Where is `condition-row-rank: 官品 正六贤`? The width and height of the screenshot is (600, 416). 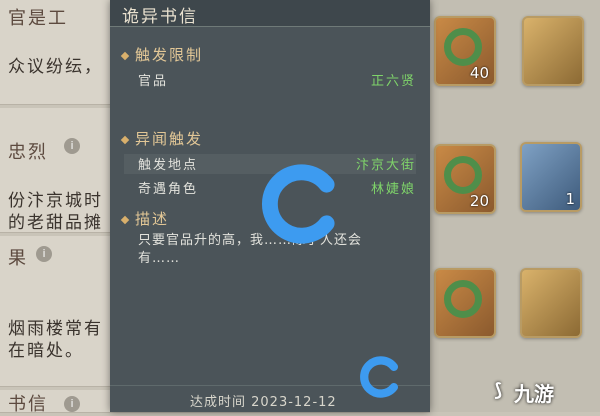 condition-row-rank: 官品 正六贤 is located at coordinates (270, 80).